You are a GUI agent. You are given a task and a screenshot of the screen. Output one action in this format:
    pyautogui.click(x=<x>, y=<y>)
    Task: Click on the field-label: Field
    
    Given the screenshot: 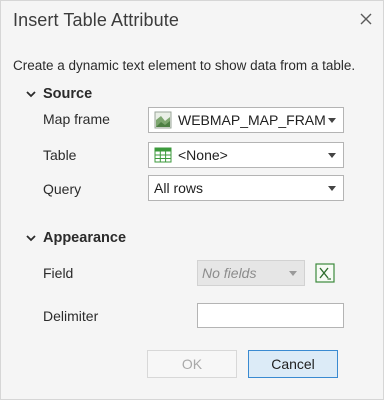 What is the action you would take?
    pyautogui.click(x=58, y=273)
    